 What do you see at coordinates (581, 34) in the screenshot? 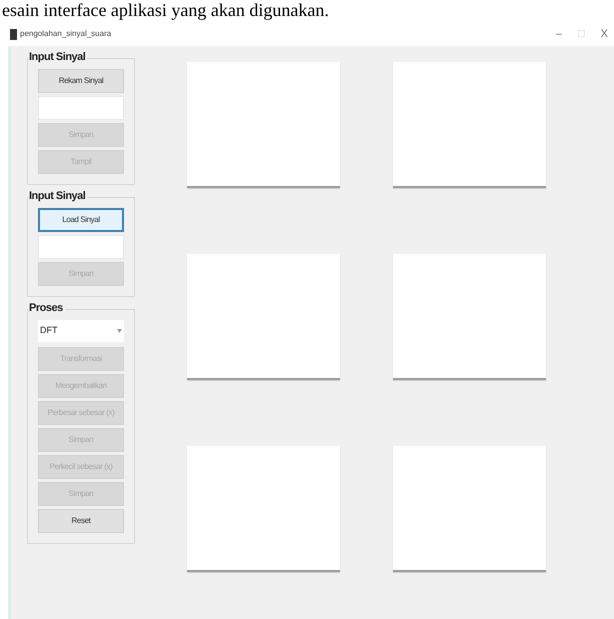
I see `maximize-button: □` at bounding box center [581, 34].